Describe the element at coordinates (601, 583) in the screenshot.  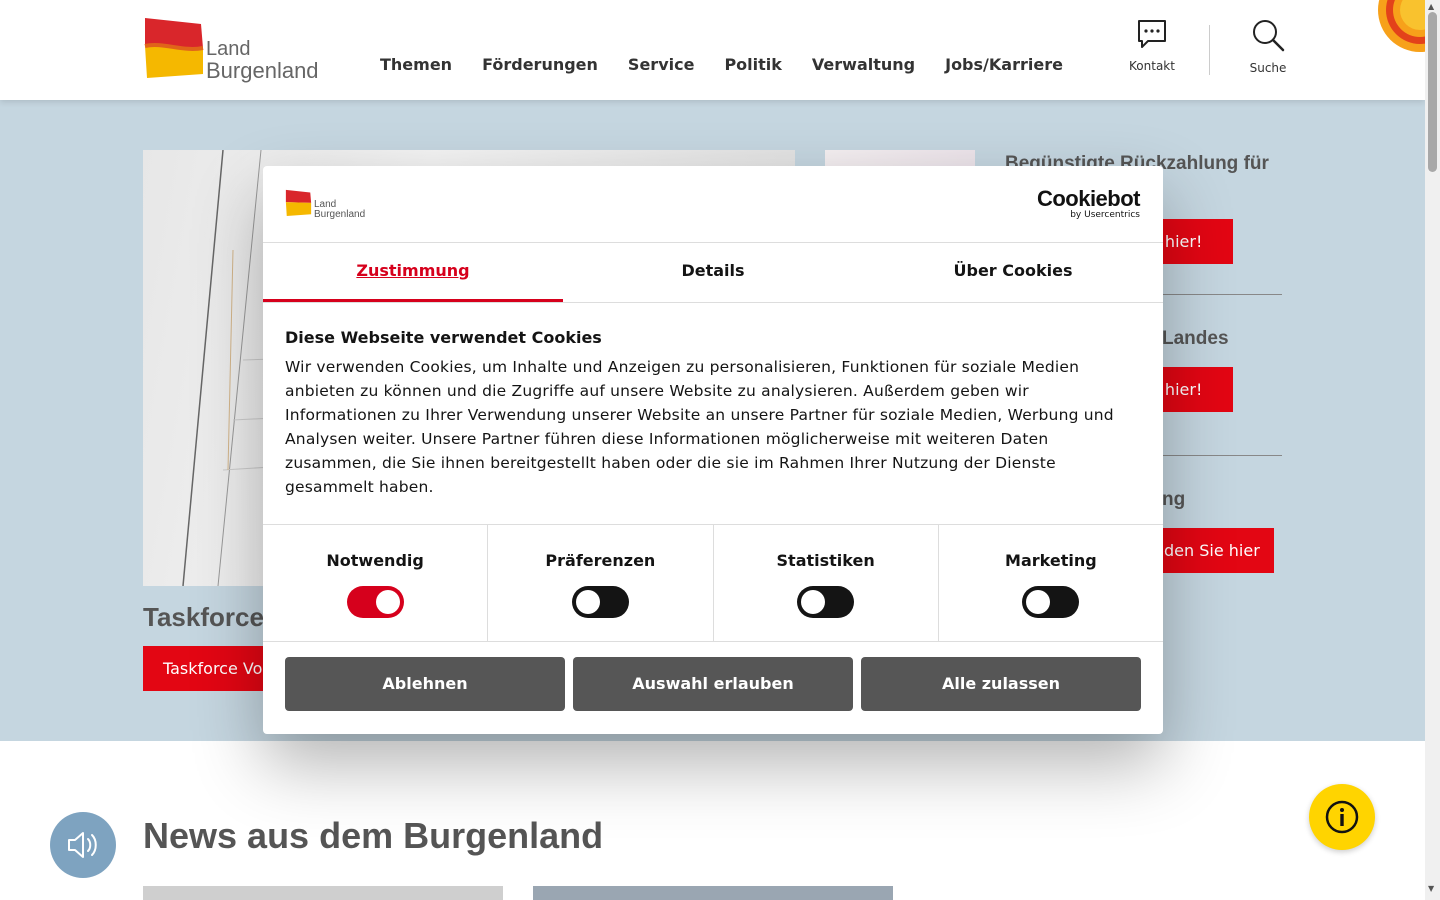
I see `category-praeferenzen: Präferenzen` at that location.